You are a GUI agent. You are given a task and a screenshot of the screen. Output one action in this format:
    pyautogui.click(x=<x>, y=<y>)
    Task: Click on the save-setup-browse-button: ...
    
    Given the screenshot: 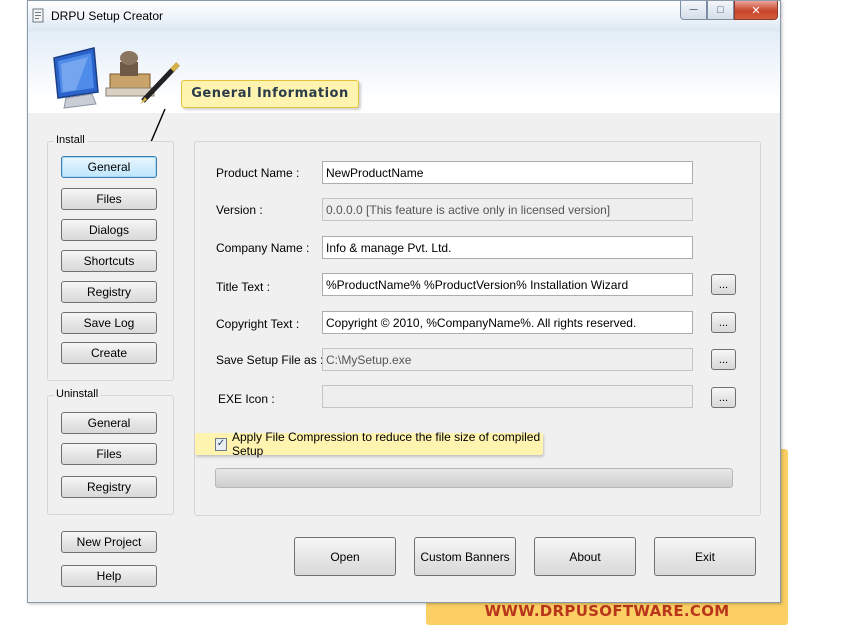 What is the action you would take?
    pyautogui.click(x=723, y=359)
    